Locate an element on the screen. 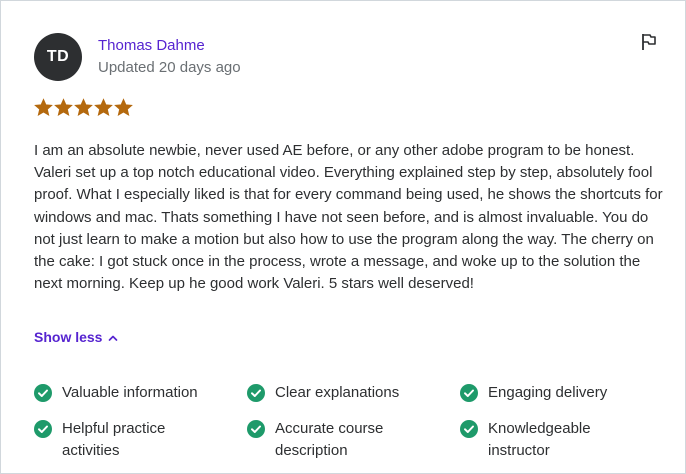 Image resolution: width=686 pixels, height=474 pixels. tag-label: Helpful practice activities is located at coordinates (114, 439).